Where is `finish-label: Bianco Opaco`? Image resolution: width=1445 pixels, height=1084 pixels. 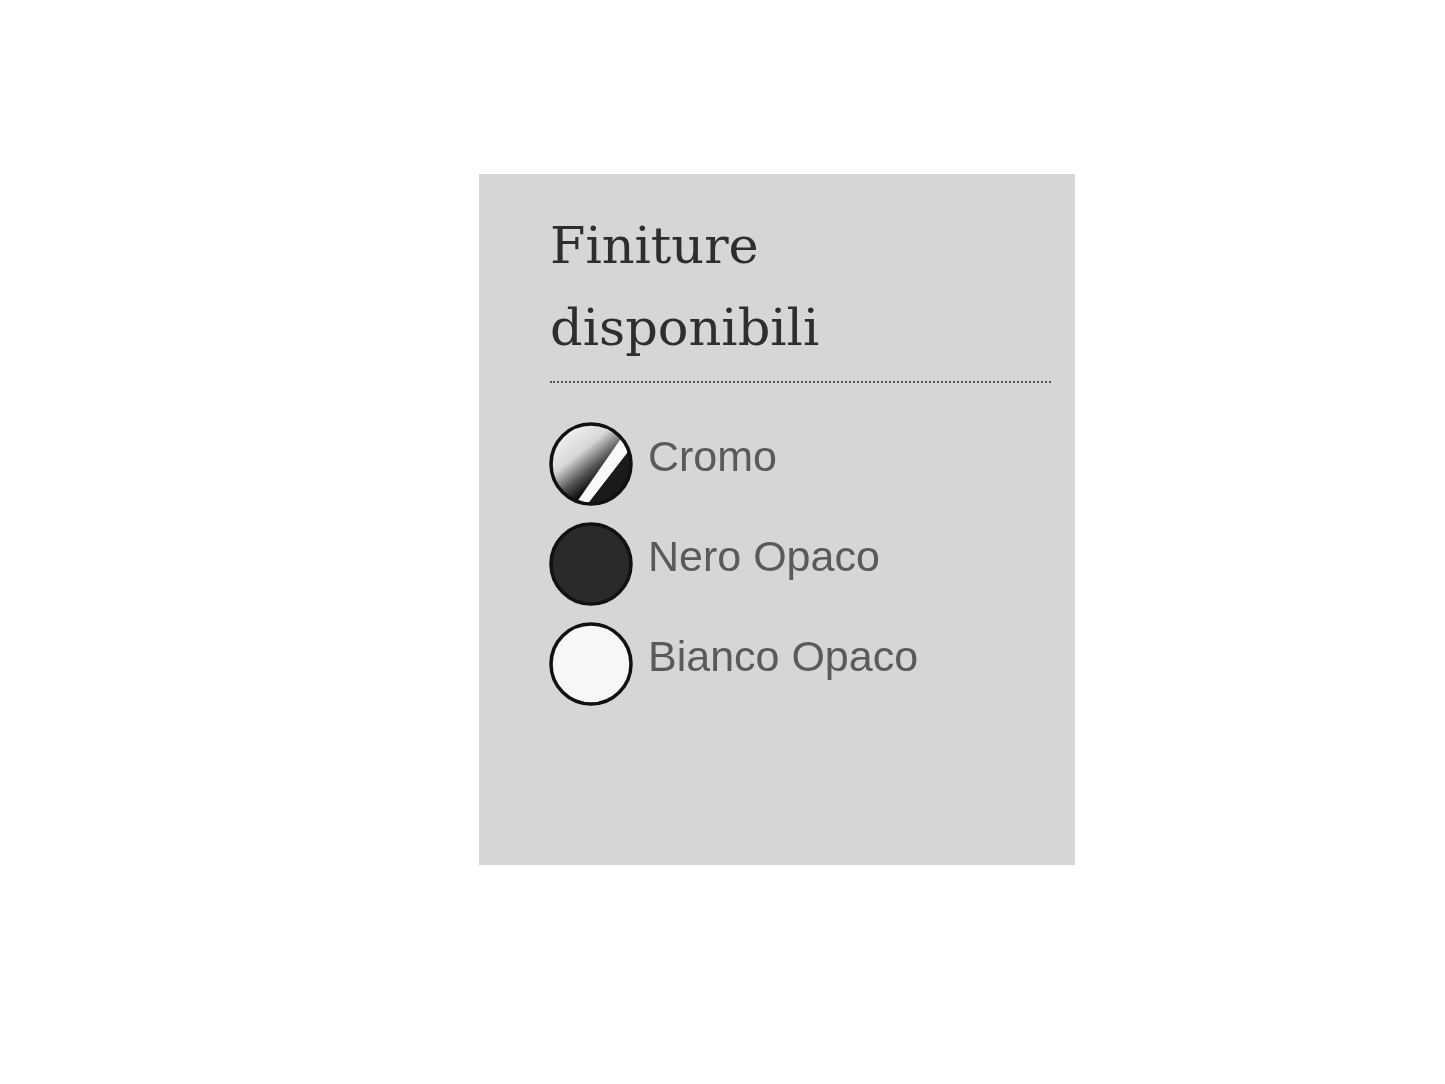
finish-label: Bianco Opaco is located at coordinates (783, 656).